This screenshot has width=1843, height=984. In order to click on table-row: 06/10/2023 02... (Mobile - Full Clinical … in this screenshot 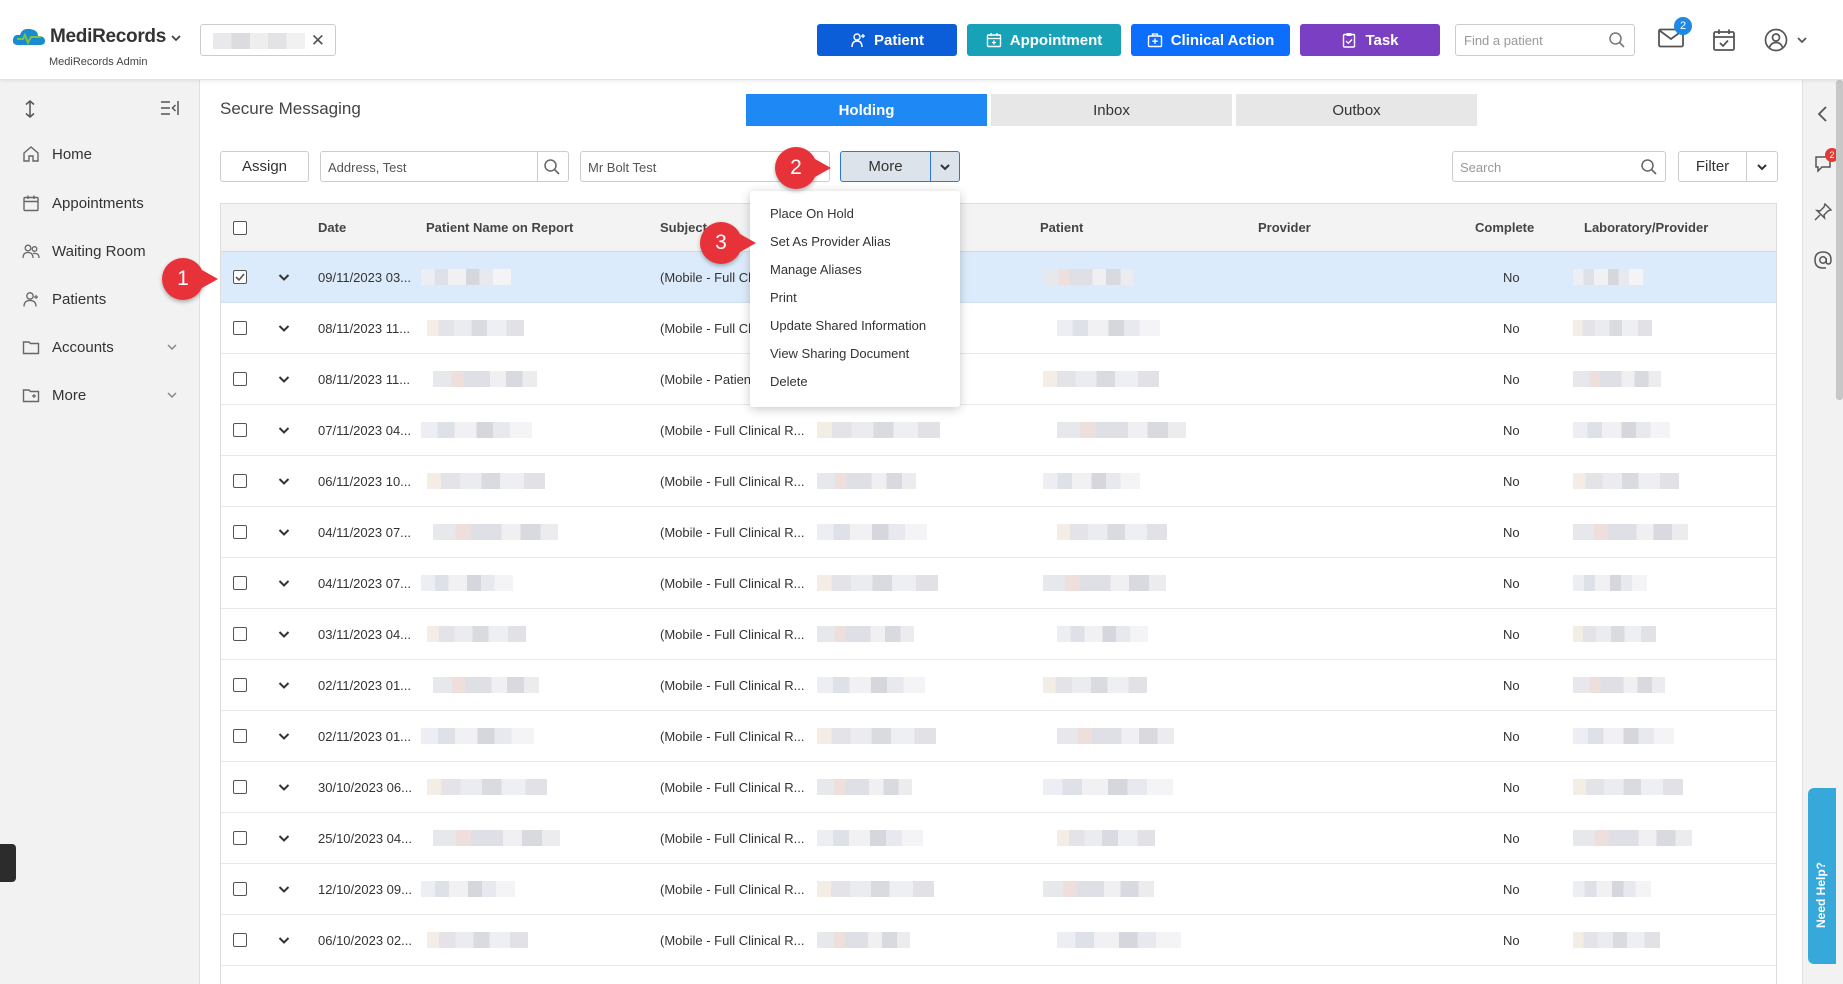, I will do `click(998, 940)`.